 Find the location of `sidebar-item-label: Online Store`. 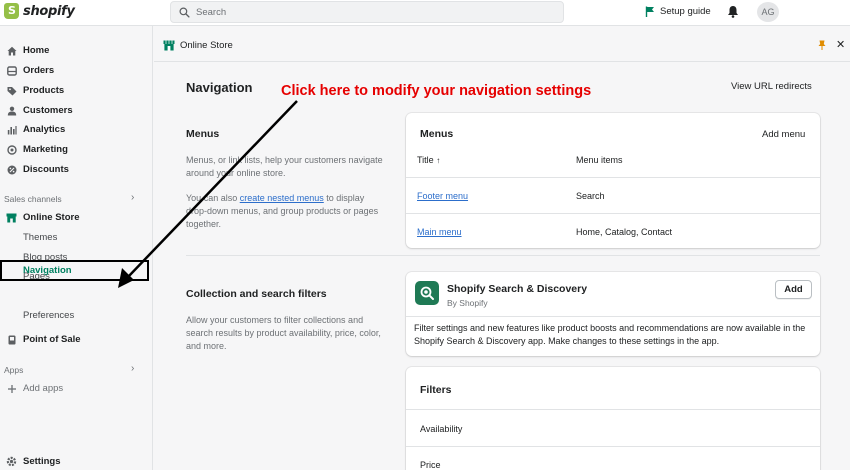

sidebar-item-label: Online Store is located at coordinates (51, 217).